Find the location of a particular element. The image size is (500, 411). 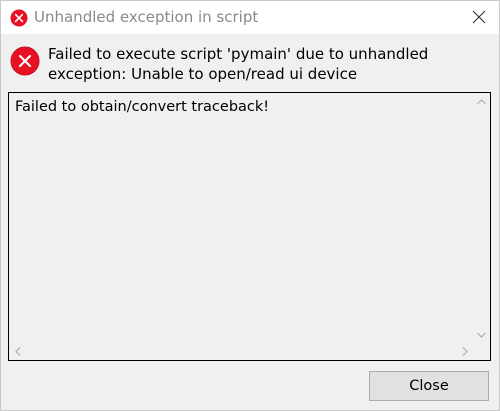

scroll-down-icon is located at coordinates (481, 334).